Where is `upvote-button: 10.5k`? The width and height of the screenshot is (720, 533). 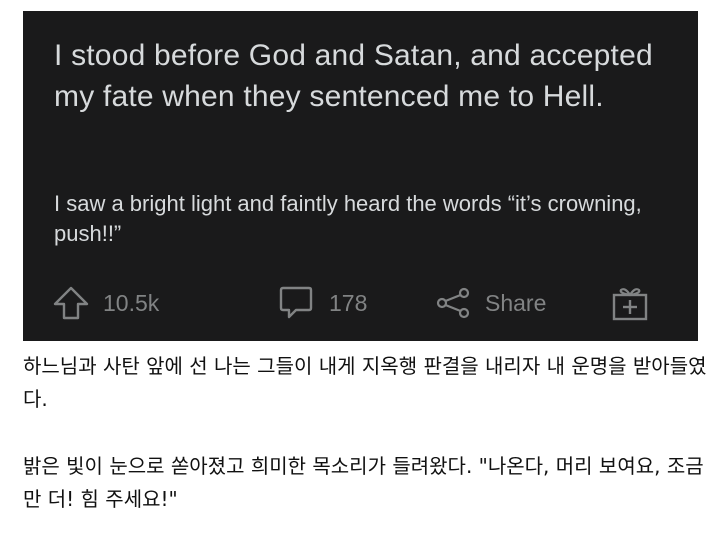
upvote-button: 10.5k is located at coordinates (106, 303).